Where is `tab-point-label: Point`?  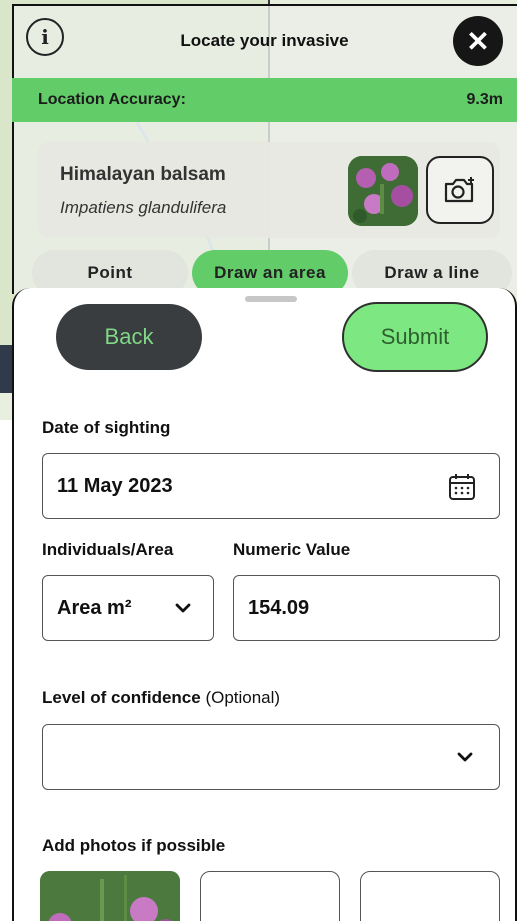 tab-point-label: Point is located at coordinates (110, 272).